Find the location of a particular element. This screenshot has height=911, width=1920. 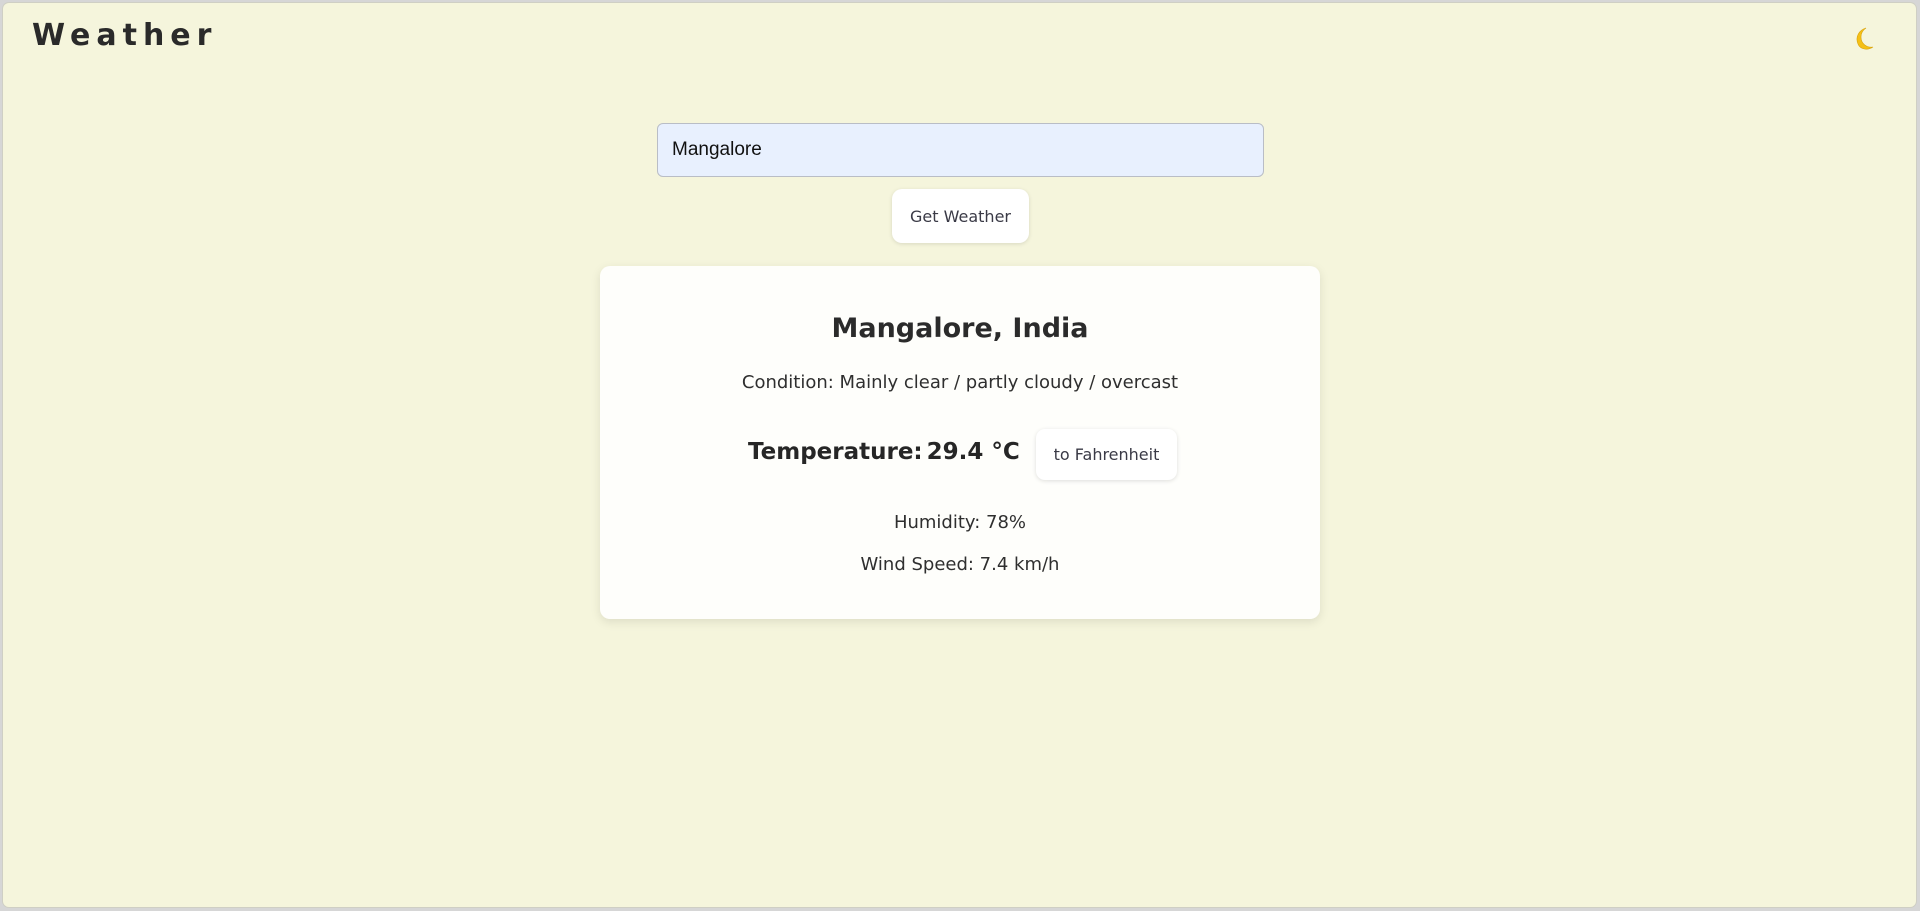

temperature-label: Temperature: is located at coordinates (835, 452).